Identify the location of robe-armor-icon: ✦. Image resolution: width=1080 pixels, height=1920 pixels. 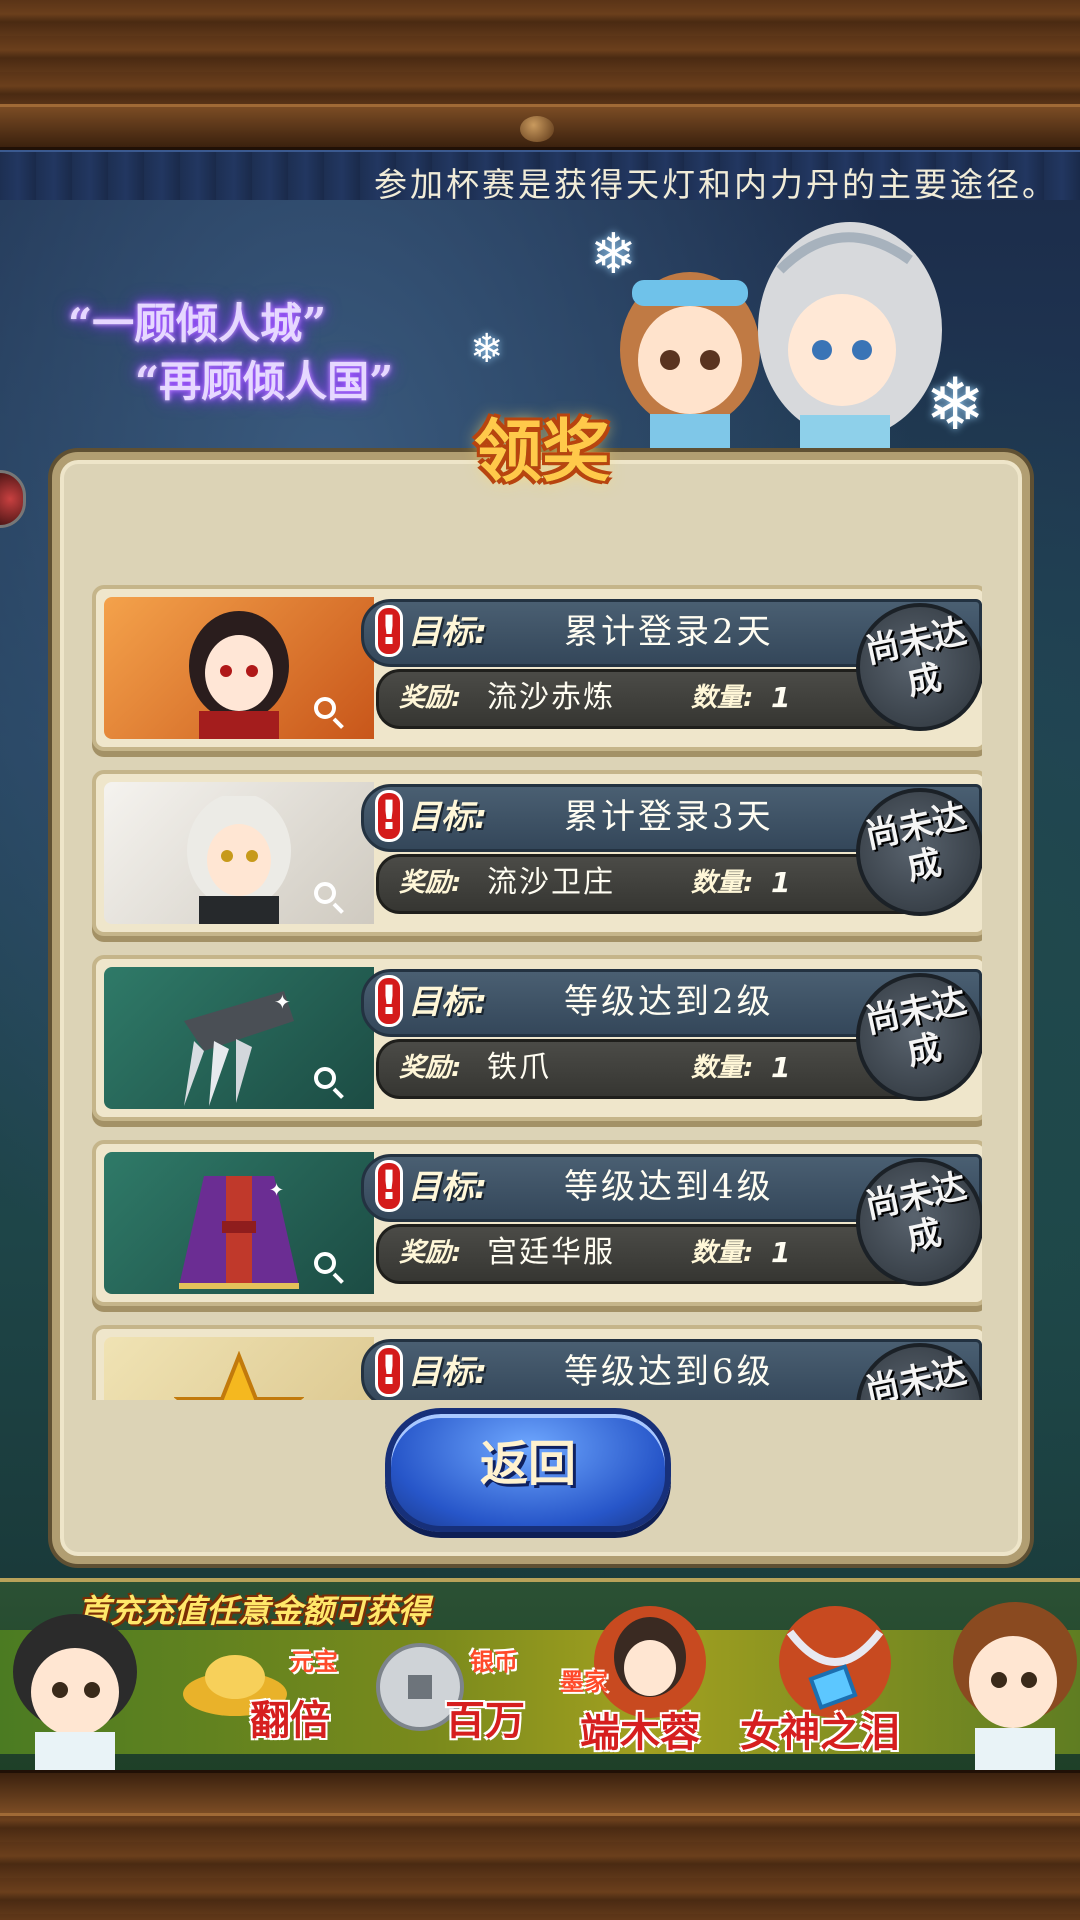
(239, 1232).